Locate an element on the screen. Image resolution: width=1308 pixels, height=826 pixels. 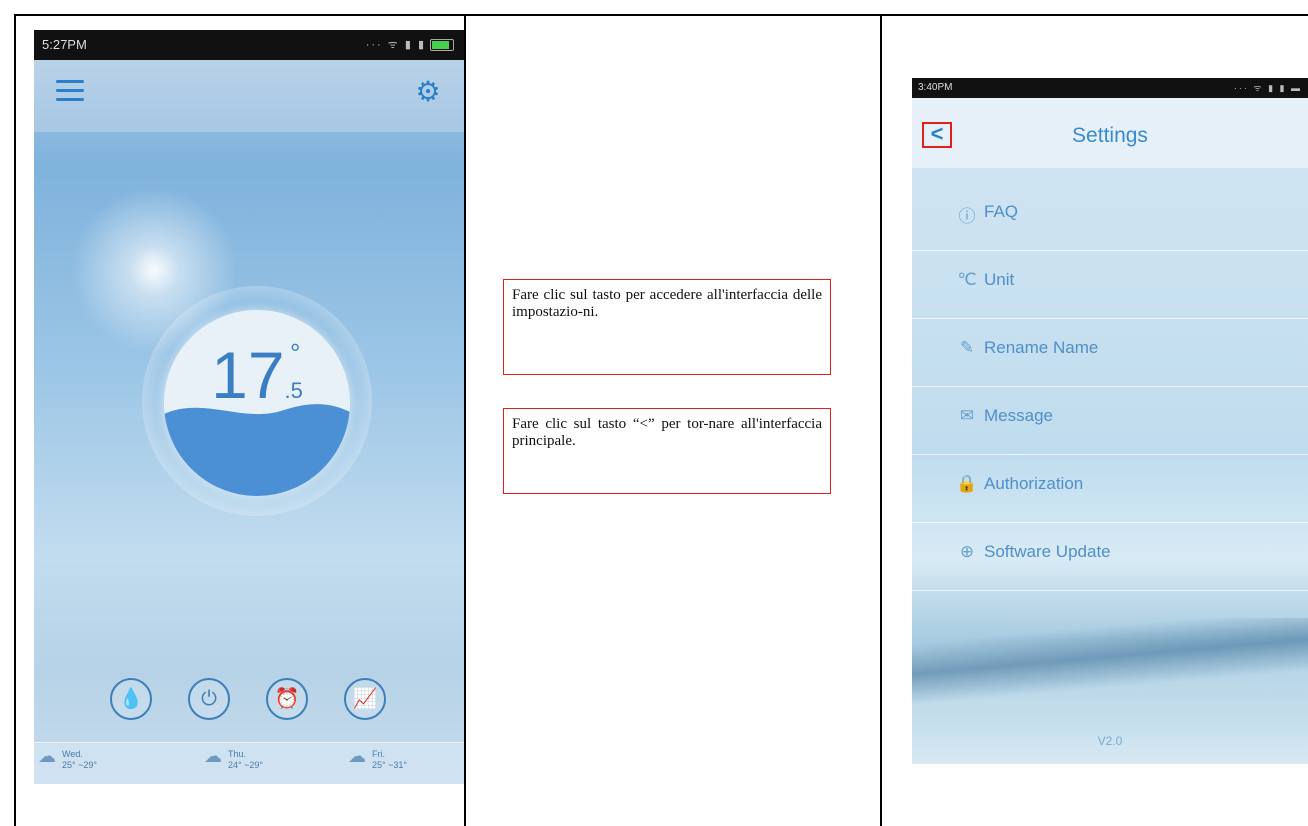
settings-item-message: ✉ Message is located at coordinates (1110, 420).